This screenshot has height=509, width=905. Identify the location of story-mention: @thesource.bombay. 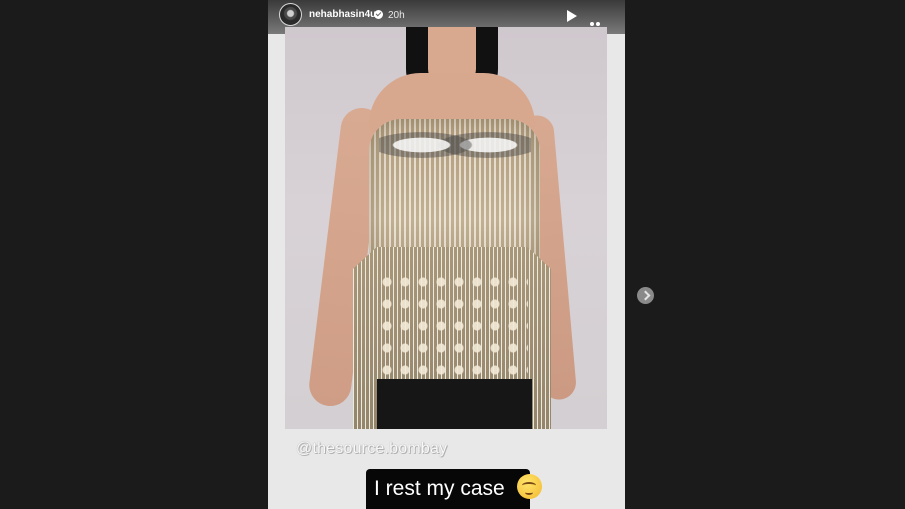
(371, 449).